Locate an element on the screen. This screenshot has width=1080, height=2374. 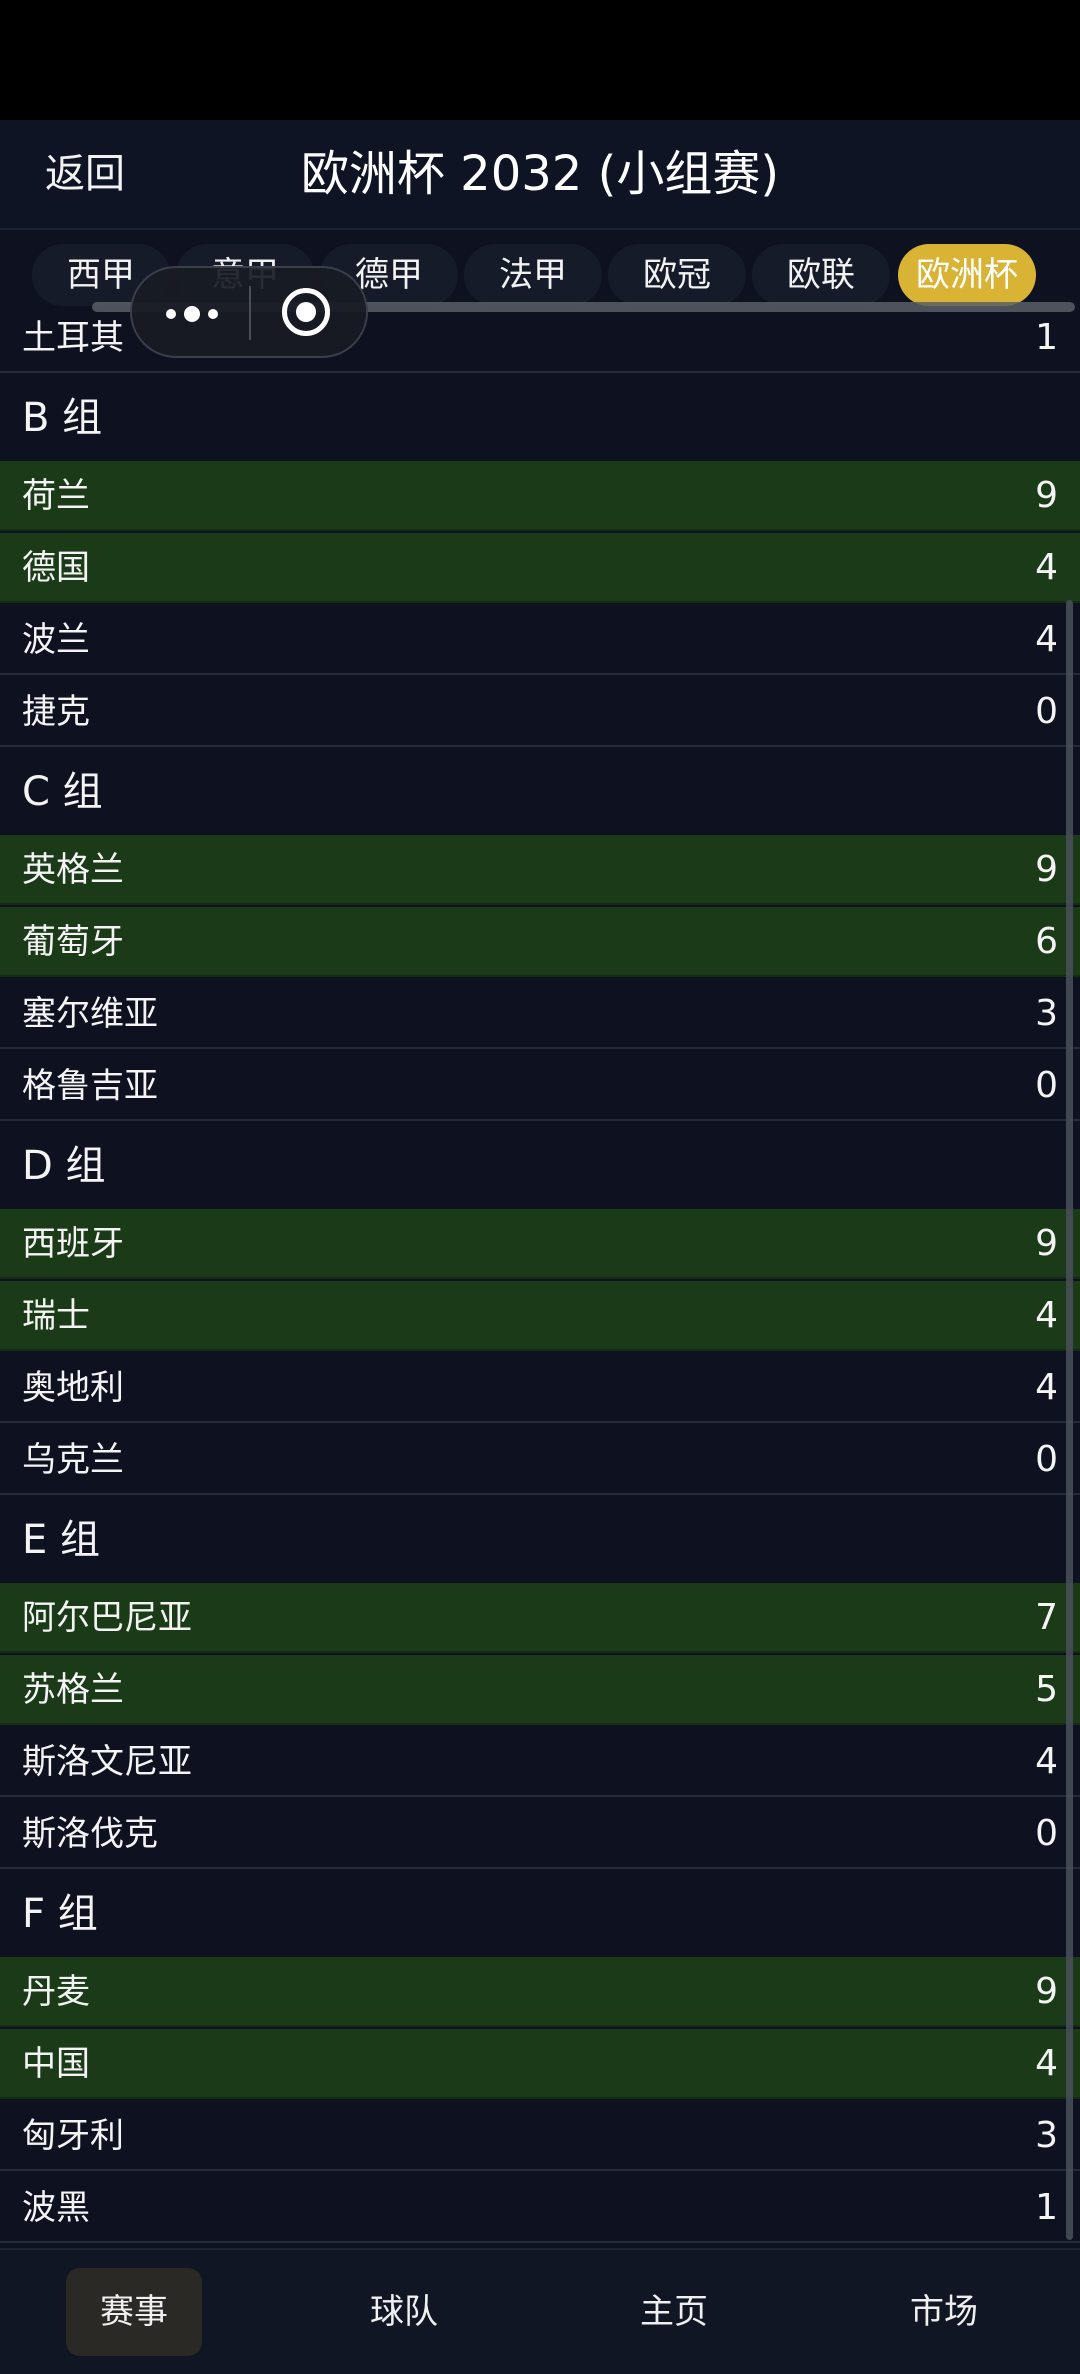
team-name: 格鲁吉亚 is located at coordinates (90, 1086).